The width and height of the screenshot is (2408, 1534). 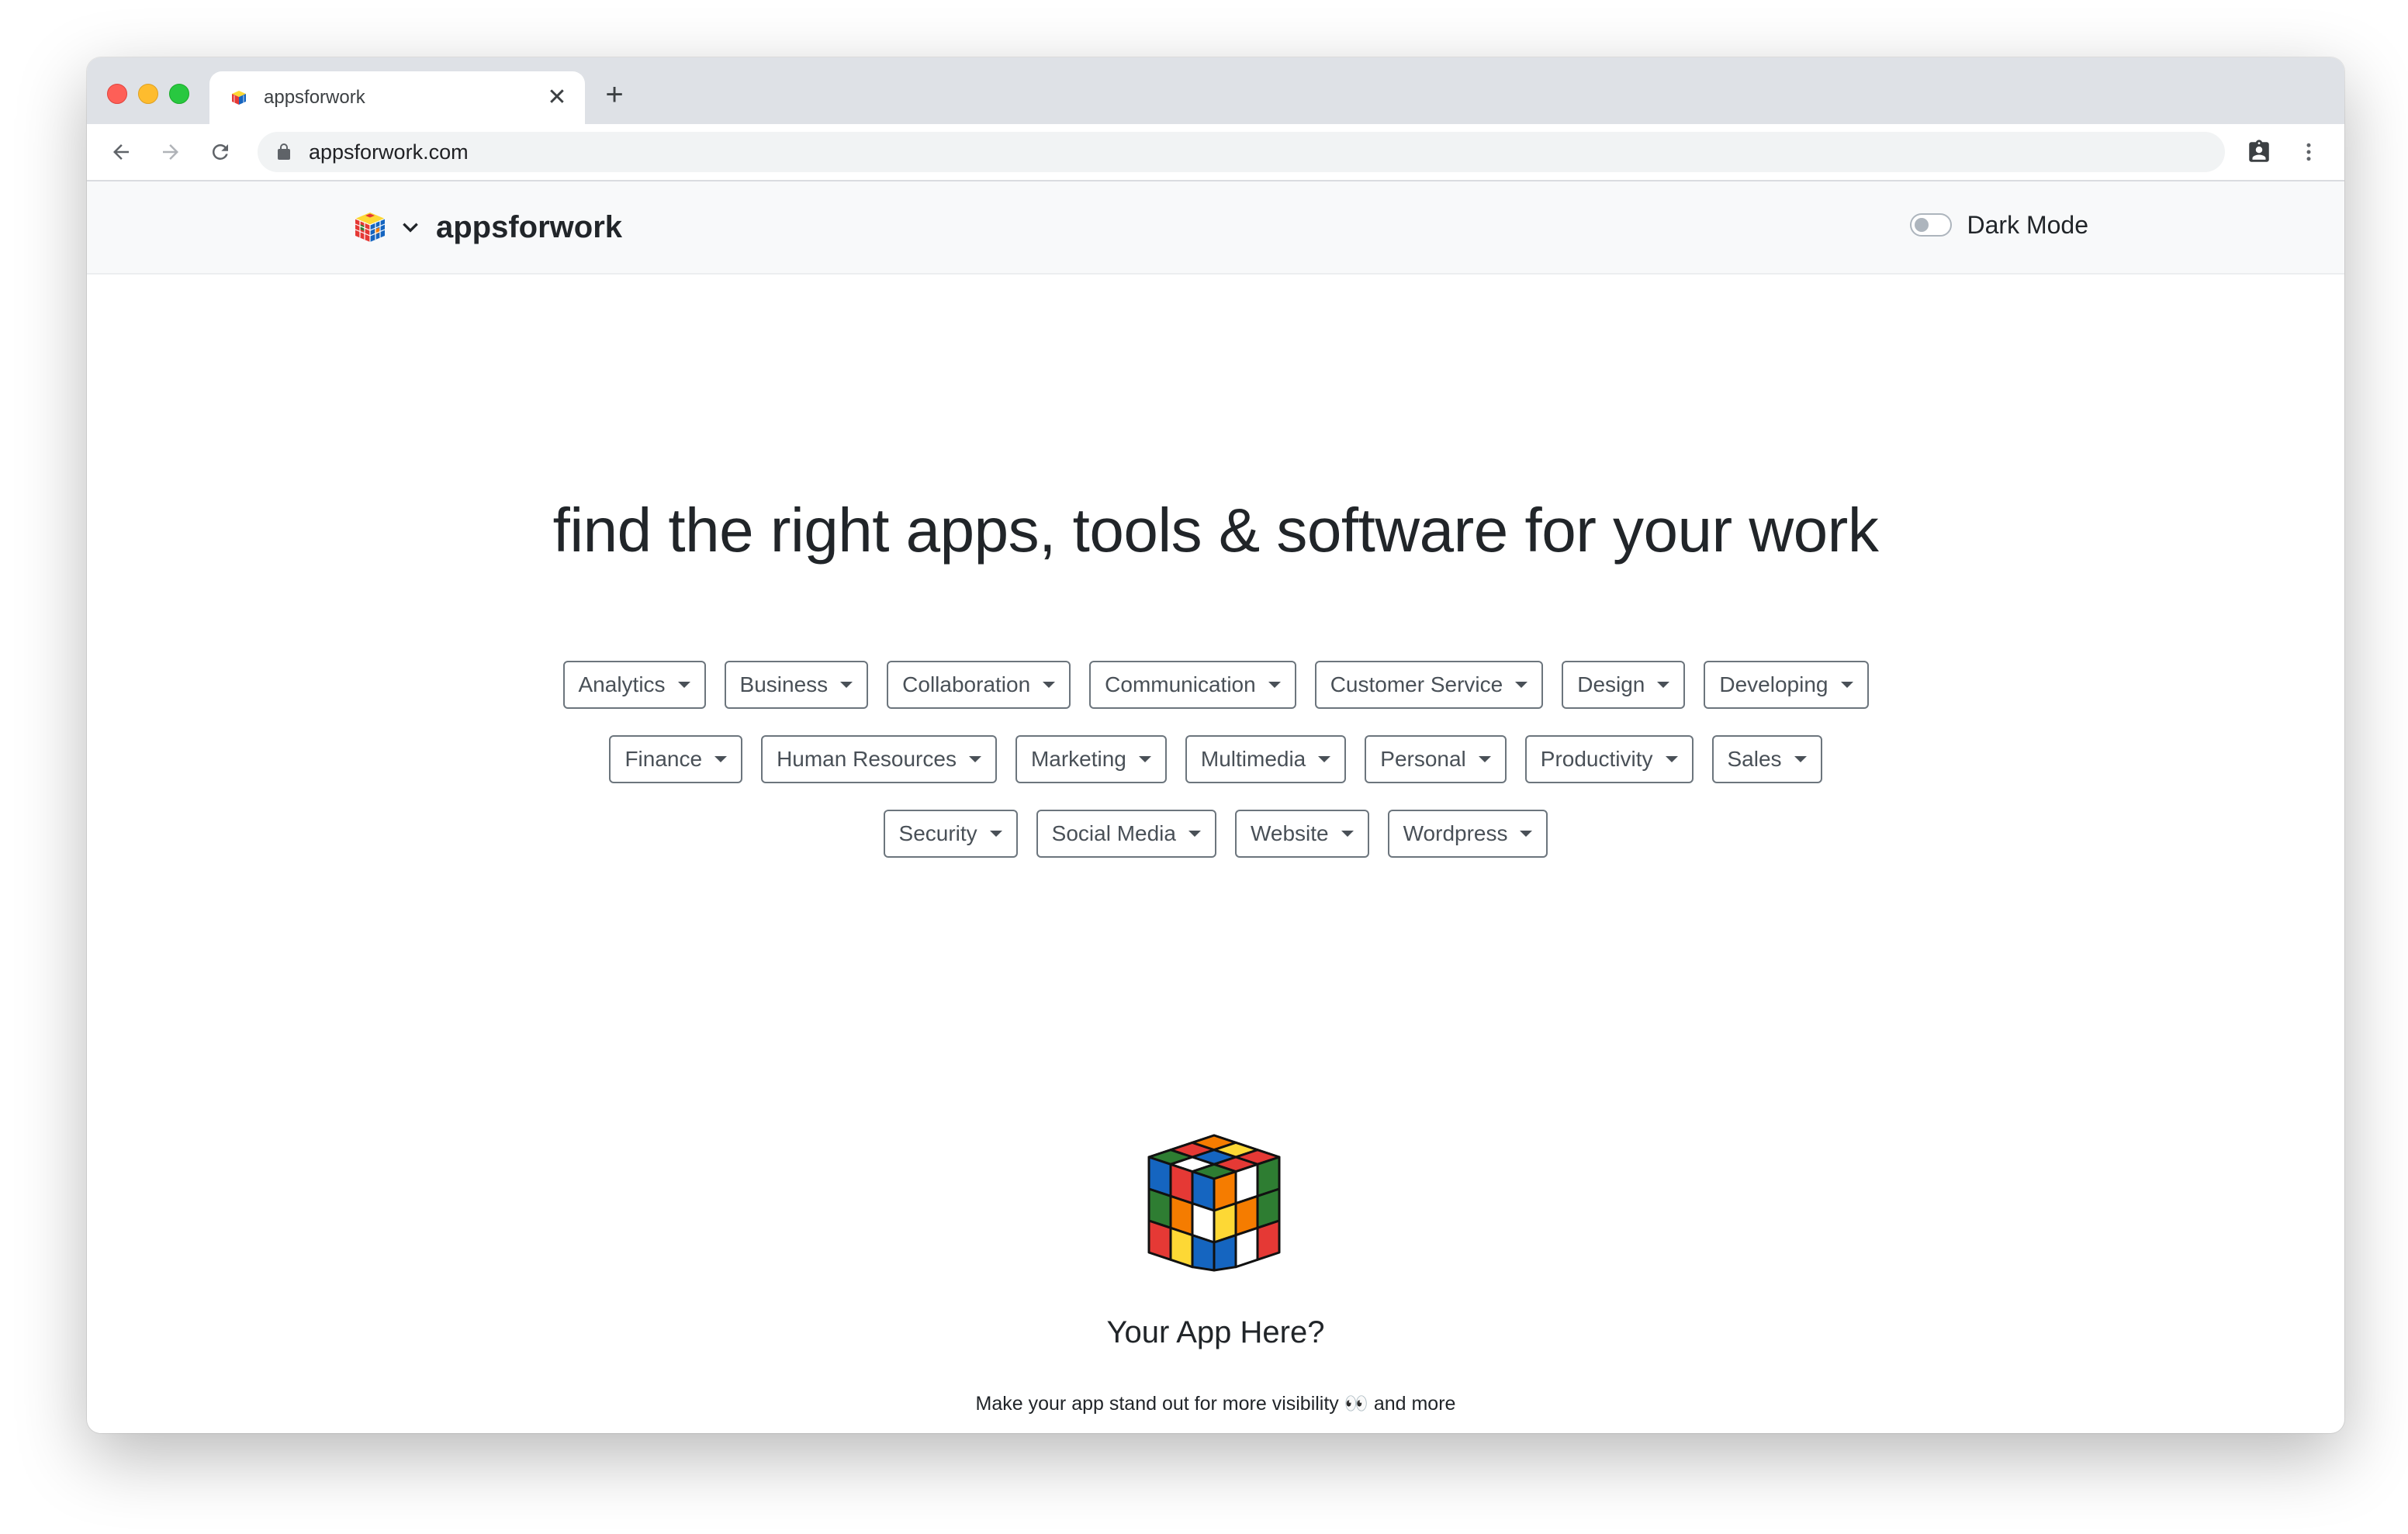 What do you see at coordinates (1215, 1332) in the screenshot?
I see `promo-title: Your App Here?` at bounding box center [1215, 1332].